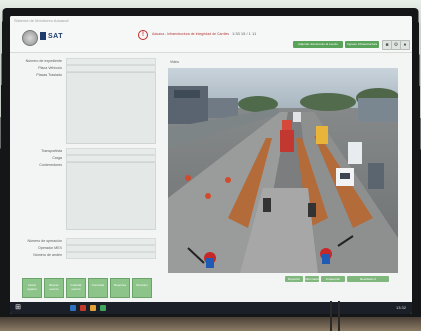 The image size is (421, 331). I want to click on folder-icon, so click(93, 308).